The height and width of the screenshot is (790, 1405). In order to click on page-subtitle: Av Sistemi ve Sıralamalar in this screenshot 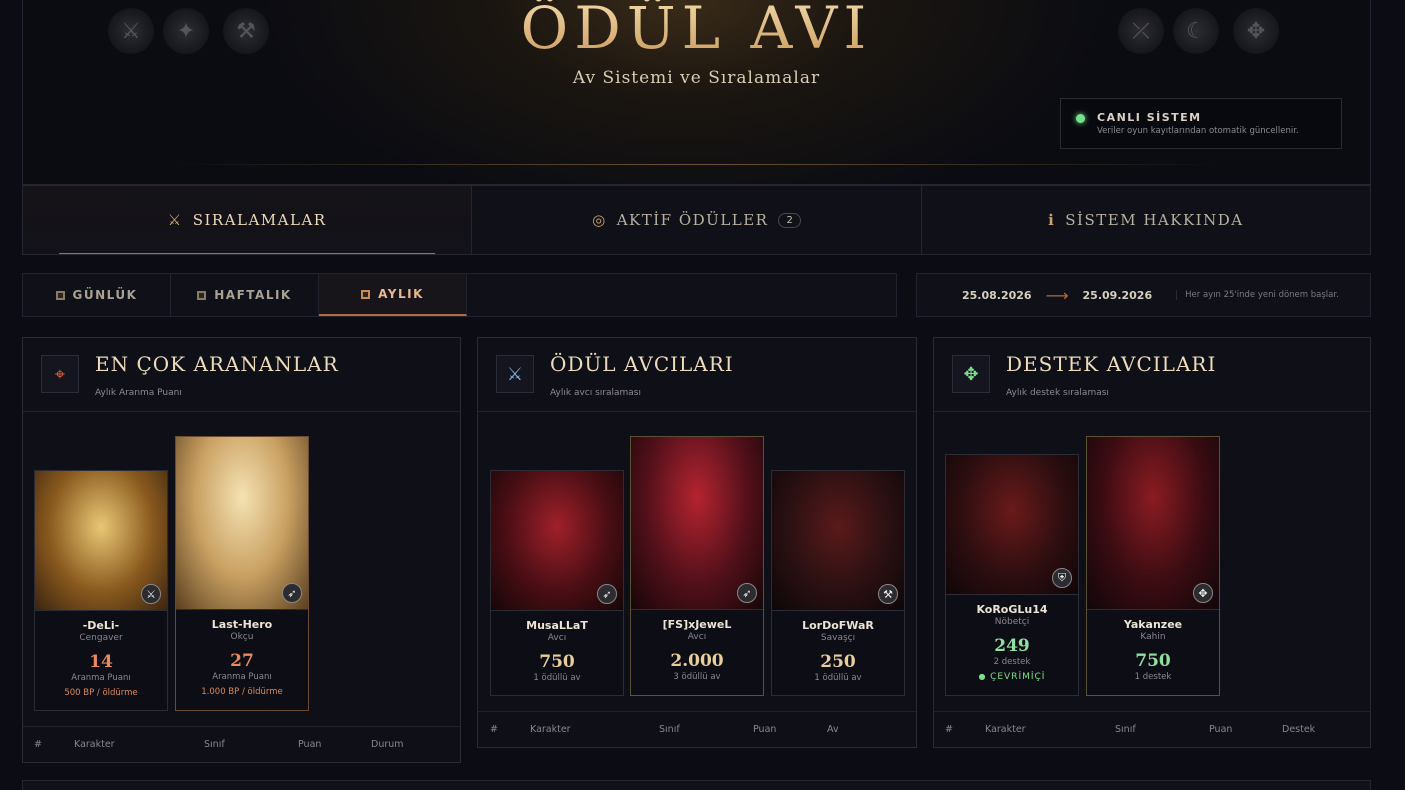, I will do `click(696, 78)`.